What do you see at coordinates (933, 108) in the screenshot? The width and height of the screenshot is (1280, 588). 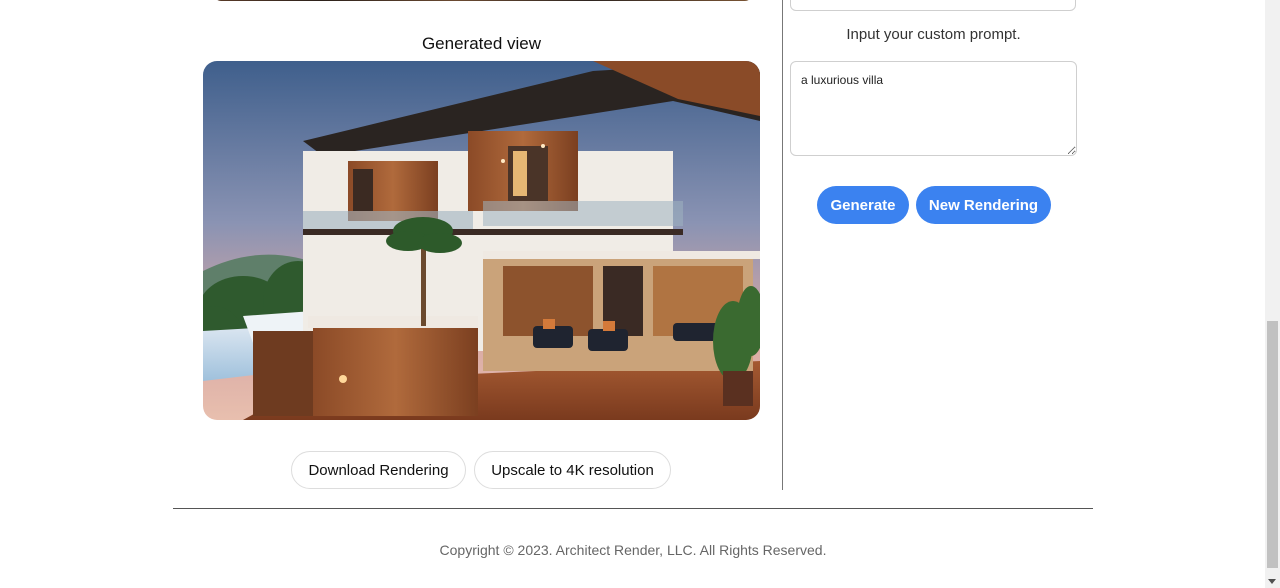 I see `custom-prompt-textarea: a luxurious villa` at bounding box center [933, 108].